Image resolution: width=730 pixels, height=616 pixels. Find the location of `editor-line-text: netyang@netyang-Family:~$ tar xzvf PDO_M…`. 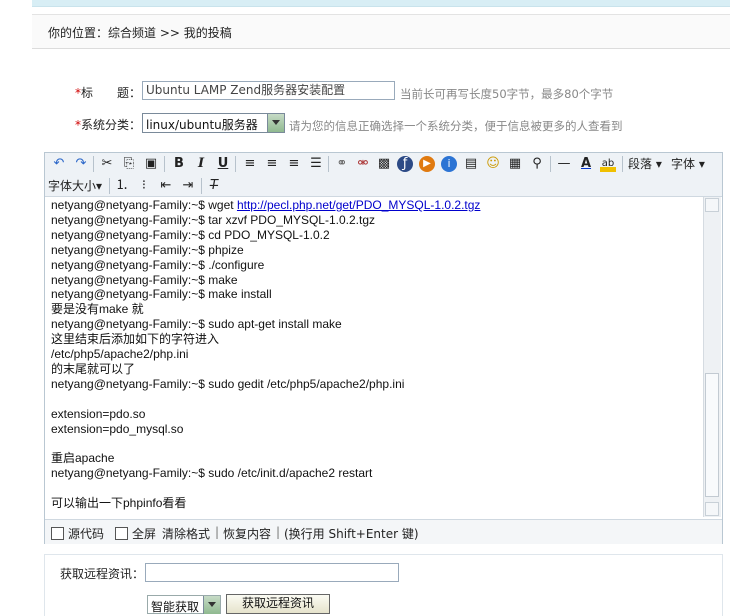

editor-line-text: netyang@netyang-Family:~$ tar xzvf PDO_M… is located at coordinates (213, 219).